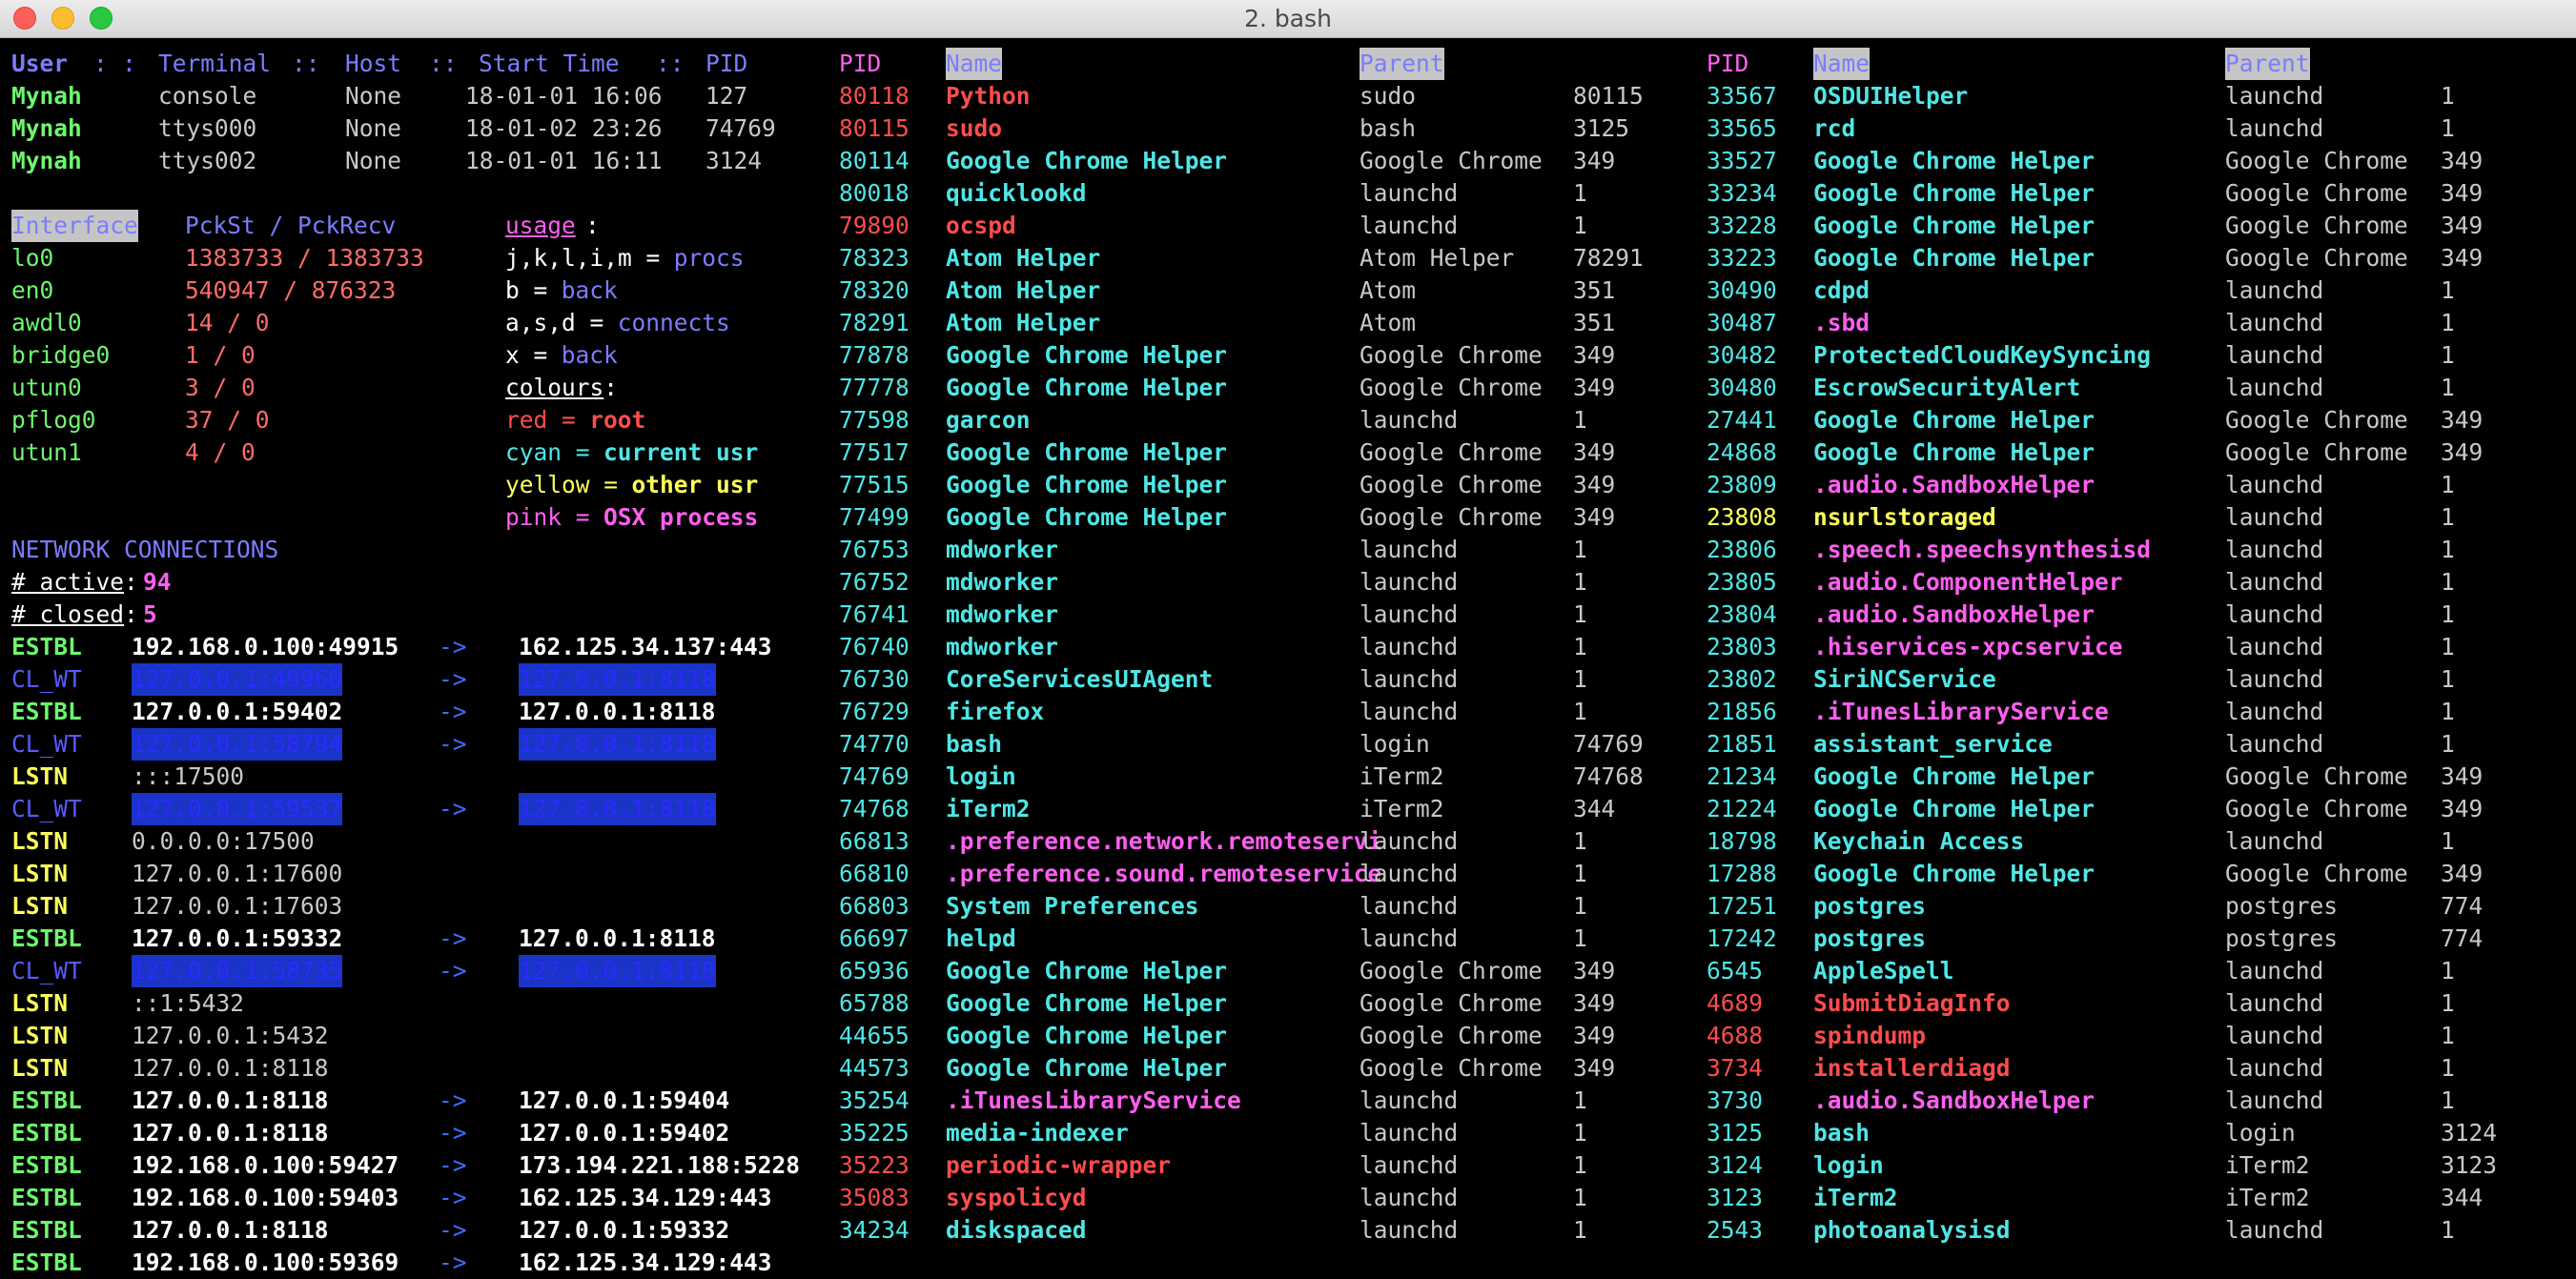  Describe the element at coordinates (874, 744) in the screenshot. I see `process-pid: 74770` at that location.